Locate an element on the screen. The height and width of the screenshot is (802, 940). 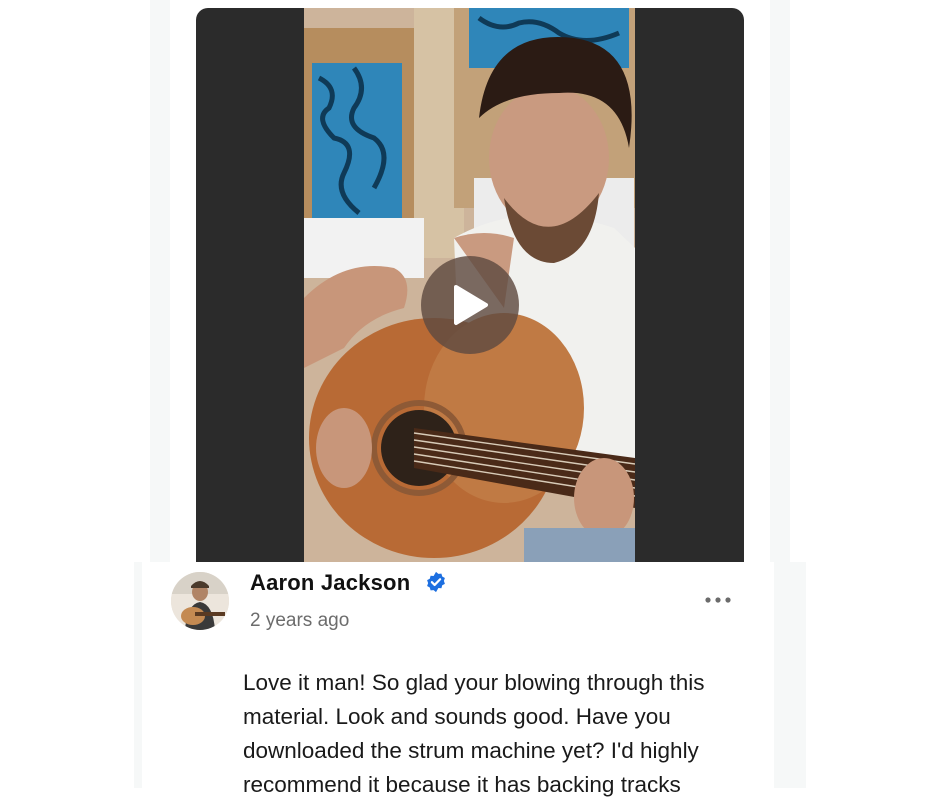
comment-author: Aaron Jackson is located at coordinates (330, 583).